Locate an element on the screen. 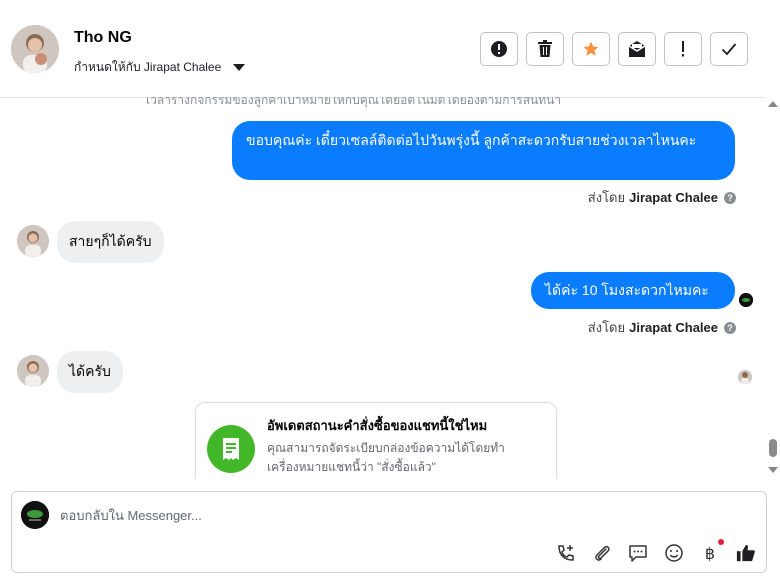 The height and width of the screenshot is (582, 780). header-actions is located at coordinates (614, 49).